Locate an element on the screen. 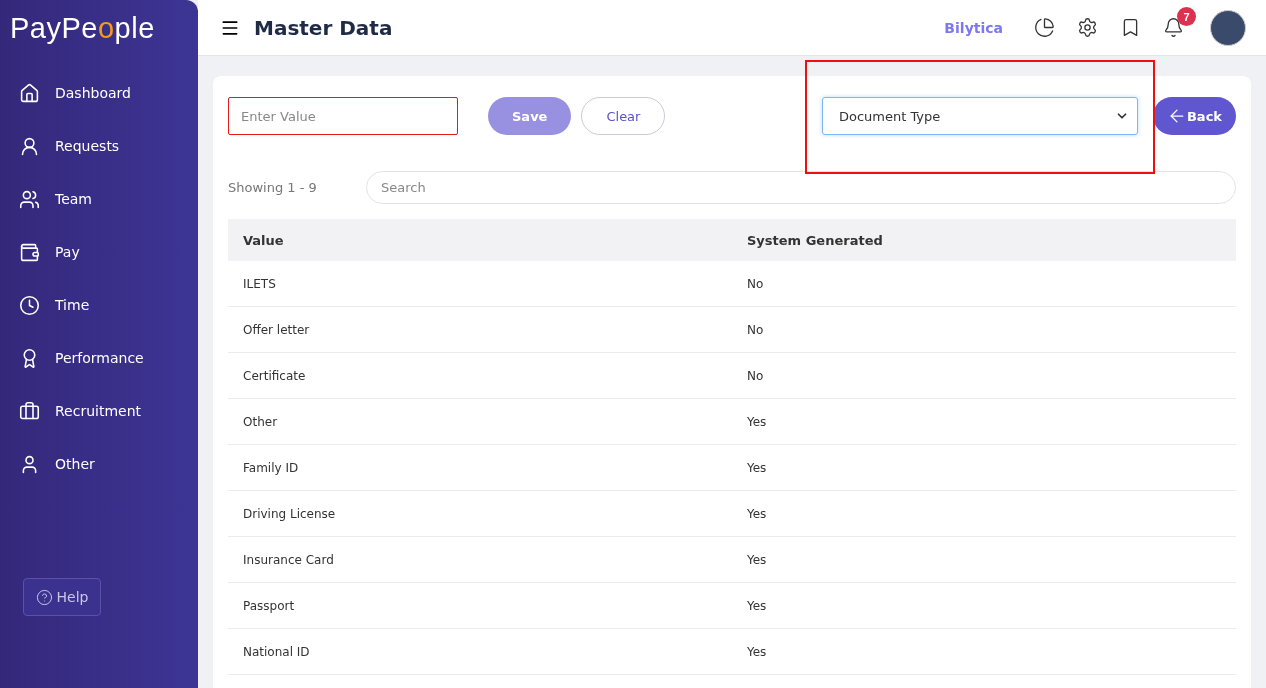 The height and width of the screenshot is (688, 1266). sidebar-item: Dashboard is located at coordinates (99, 93).